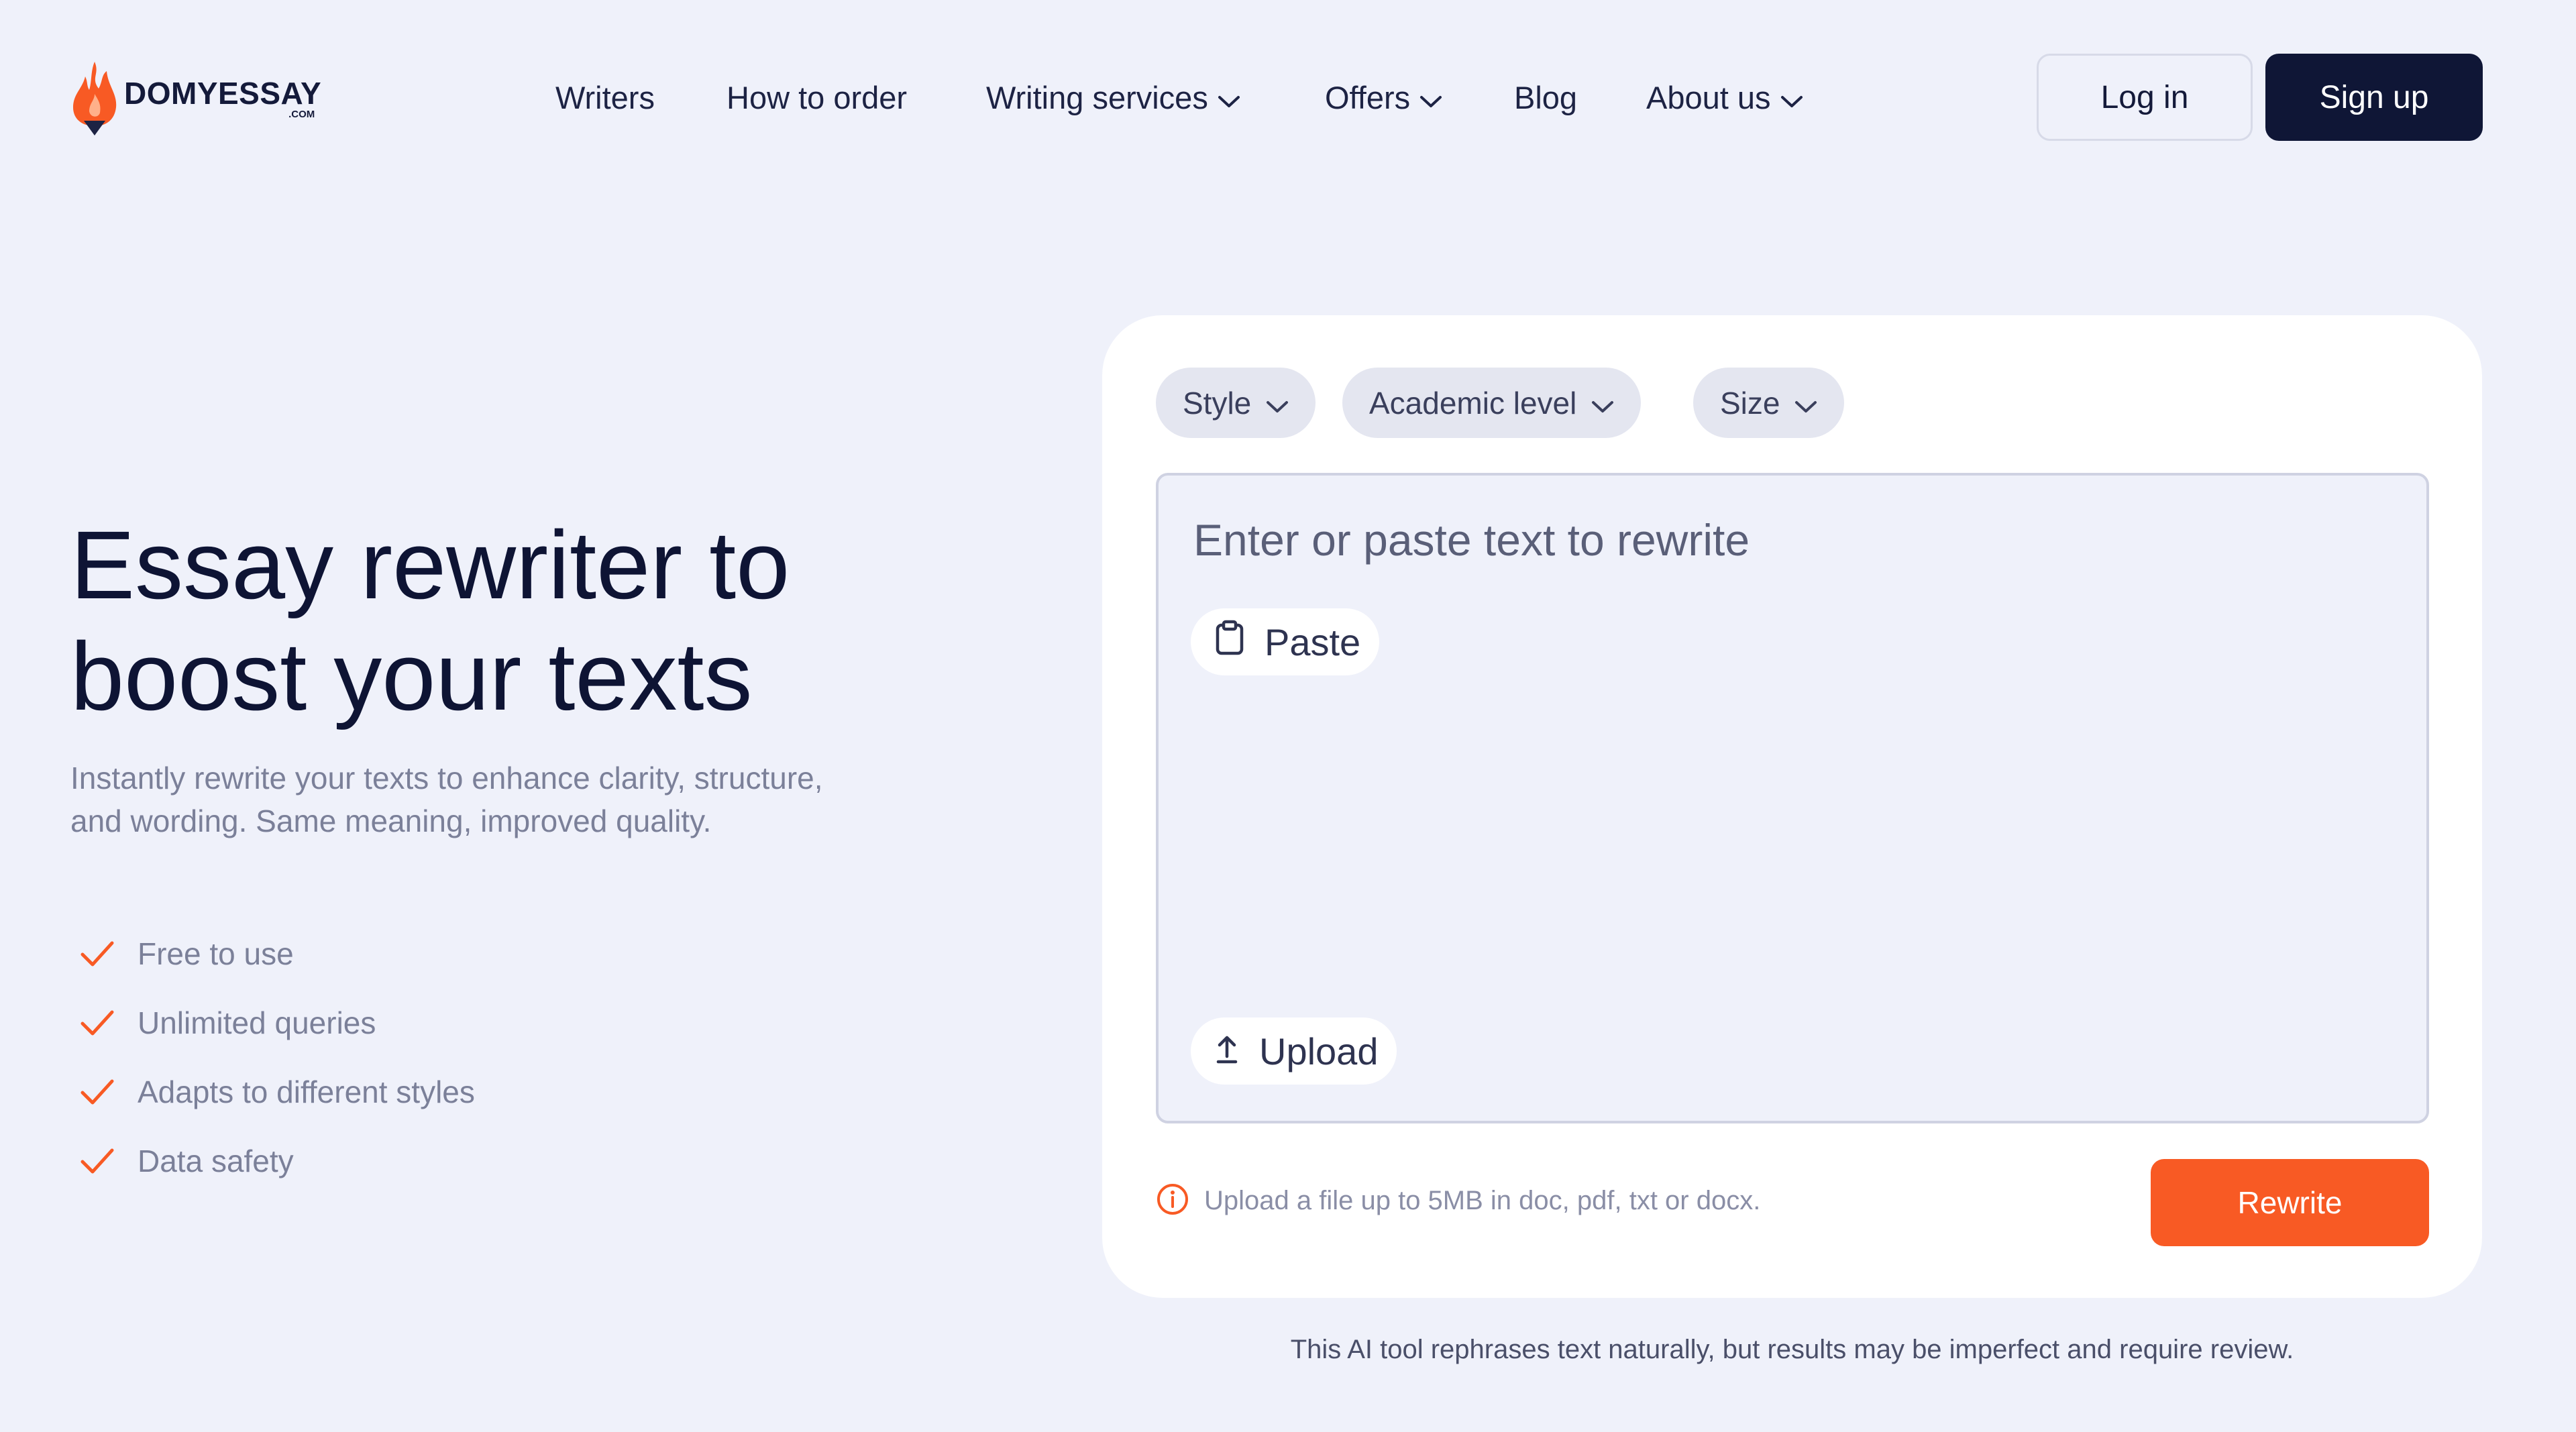 The height and width of the screenshot is (1432, 2576). I want to click on rewrite-button: Rewrite, so click(2290, 1202).